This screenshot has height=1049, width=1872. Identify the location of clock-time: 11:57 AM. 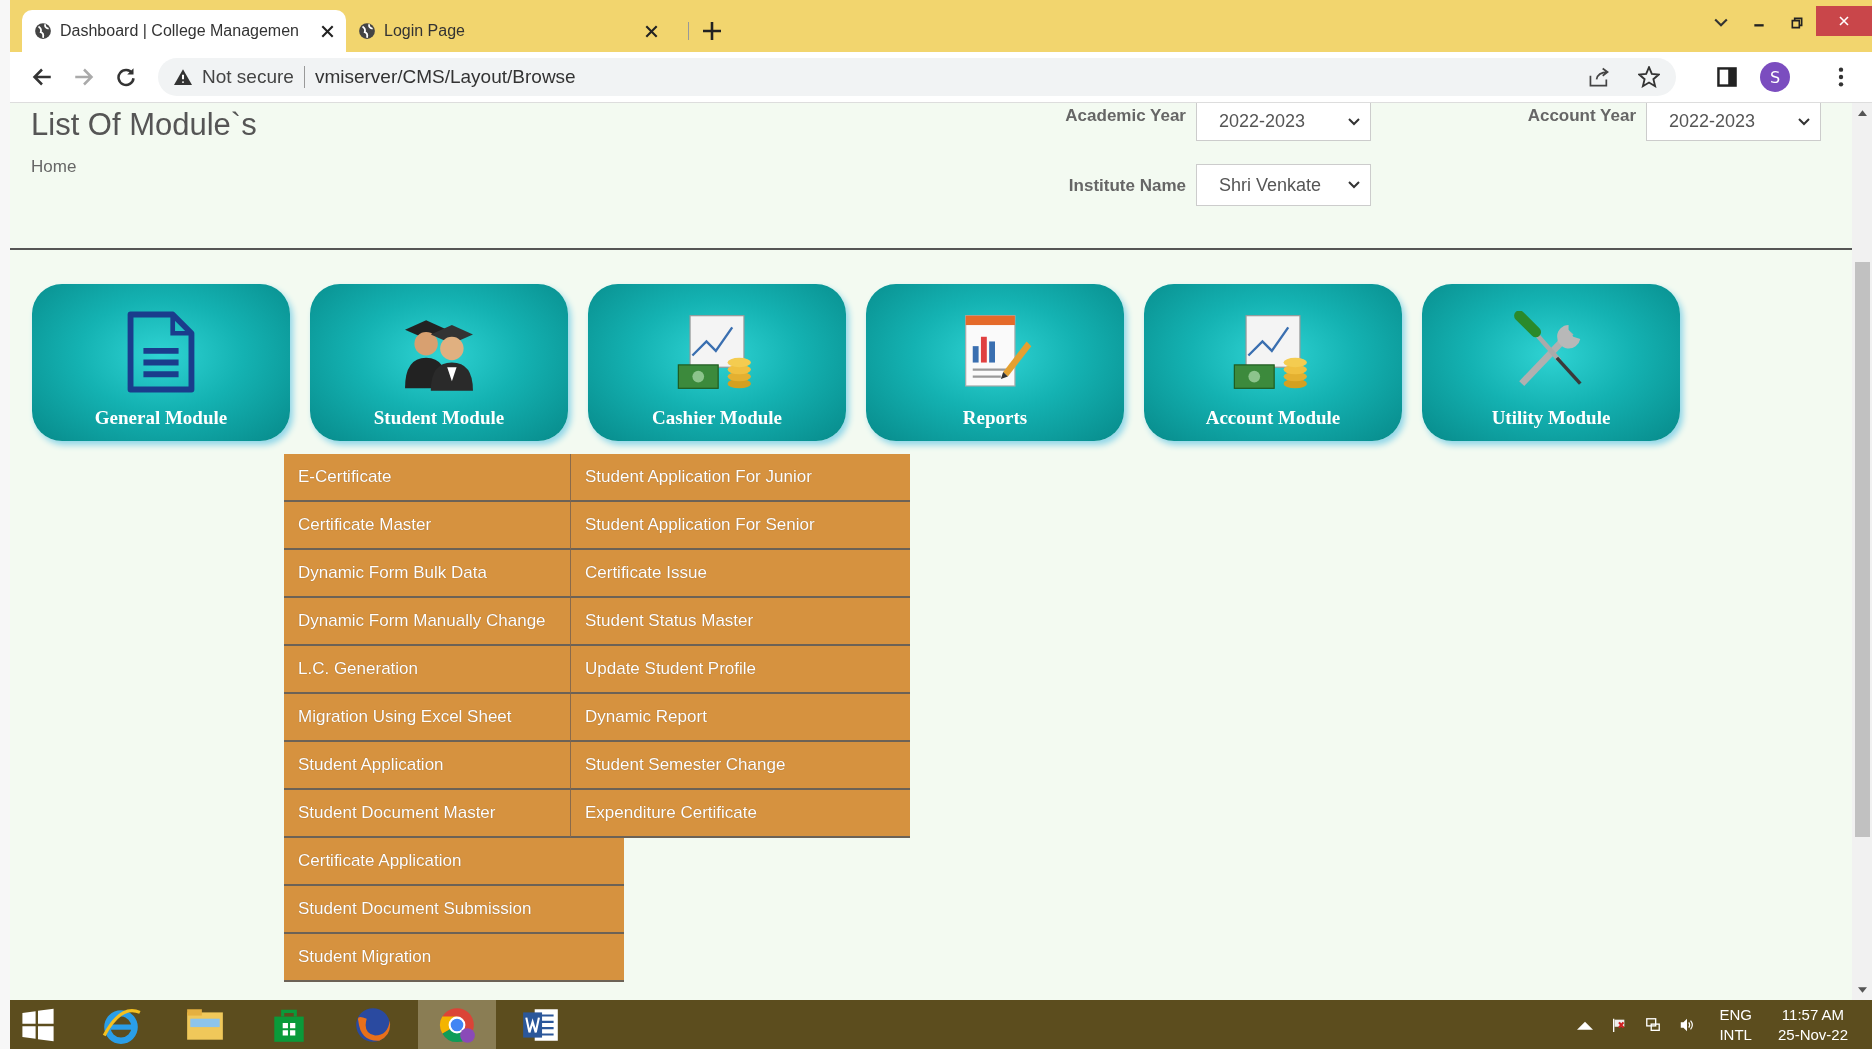
(1813, 1014).